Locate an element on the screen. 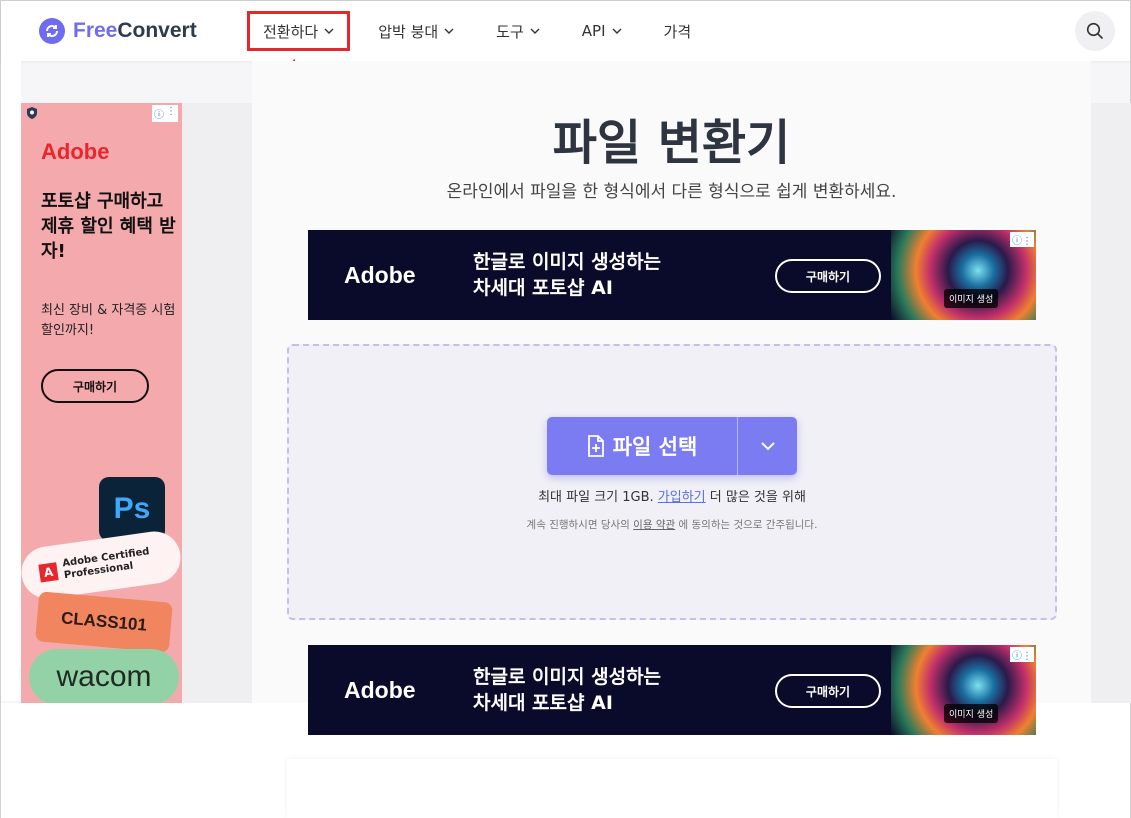 The image size is (1131, 818). site-header: FreeConvert 전환하다 압박 붕대 도구 API 가격 is located at coordinates (565, 31).